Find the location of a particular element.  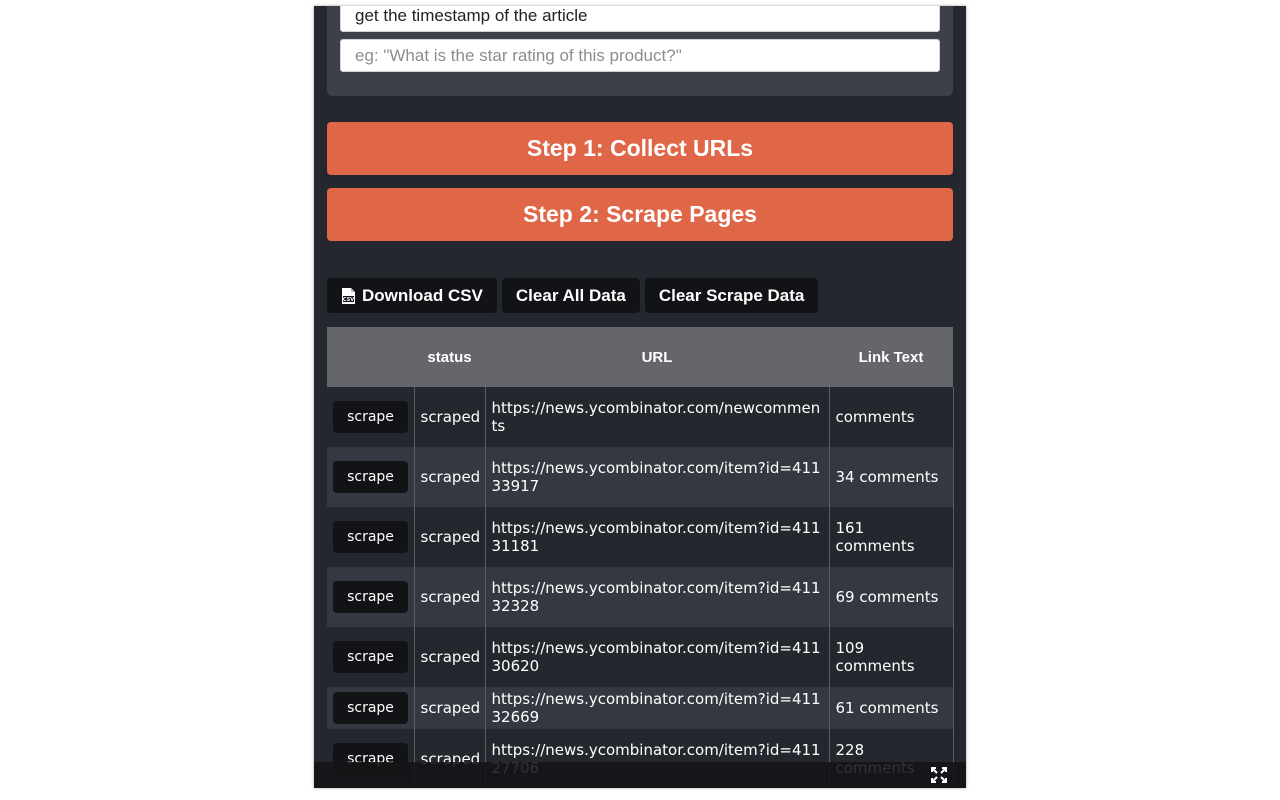

prompt-container is located at coordinates (640, 51).